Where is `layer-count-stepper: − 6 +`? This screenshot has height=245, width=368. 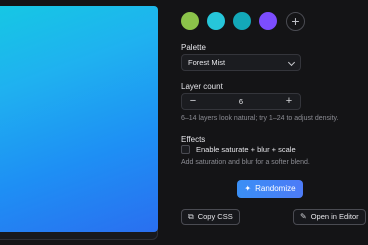
layer-count-stepper: − 6 + is located at coordinates (241, 101).